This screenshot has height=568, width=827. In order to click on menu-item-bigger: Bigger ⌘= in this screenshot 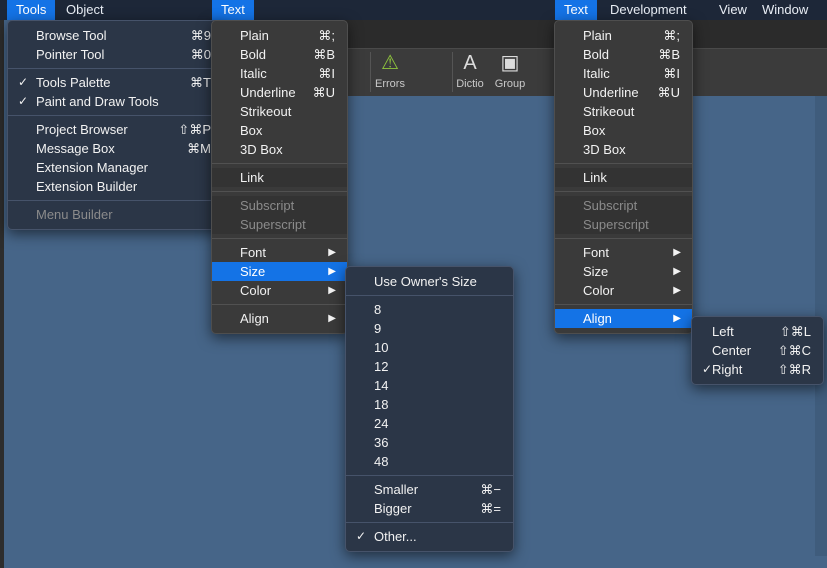, I will do `click(429, 508)`.